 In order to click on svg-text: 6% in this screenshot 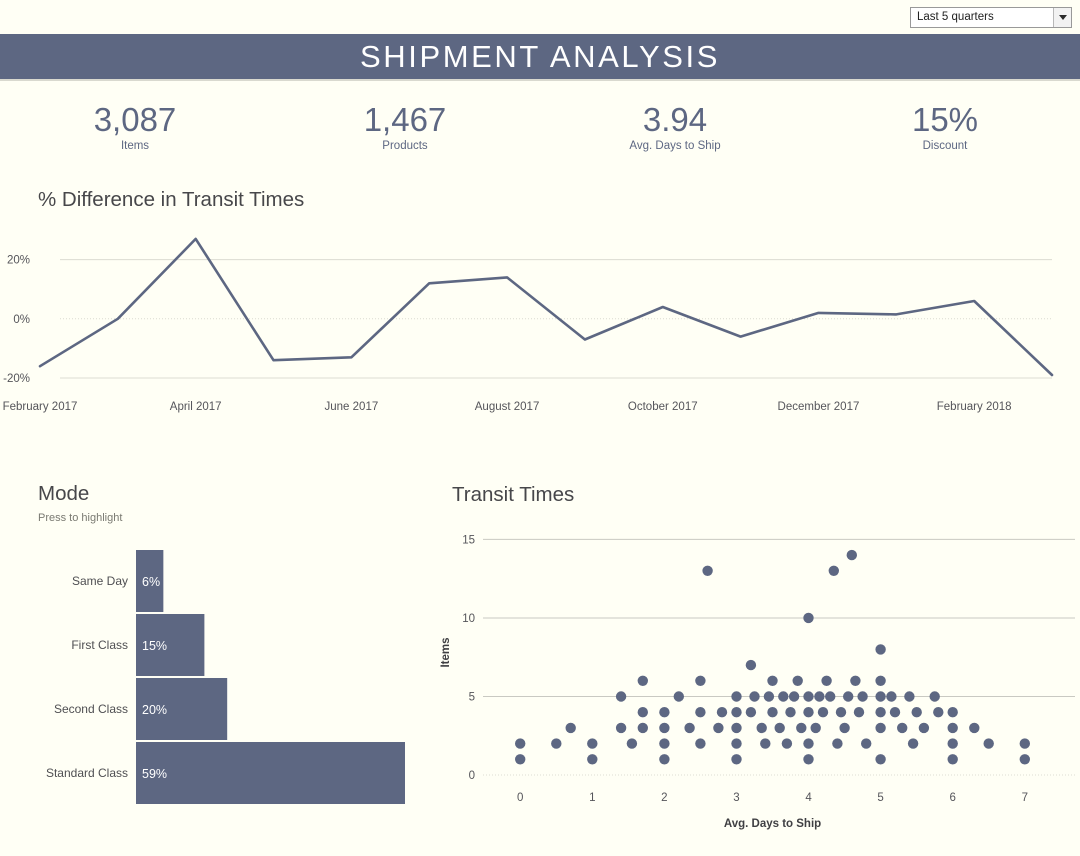, I will do `click(151, 582)`.